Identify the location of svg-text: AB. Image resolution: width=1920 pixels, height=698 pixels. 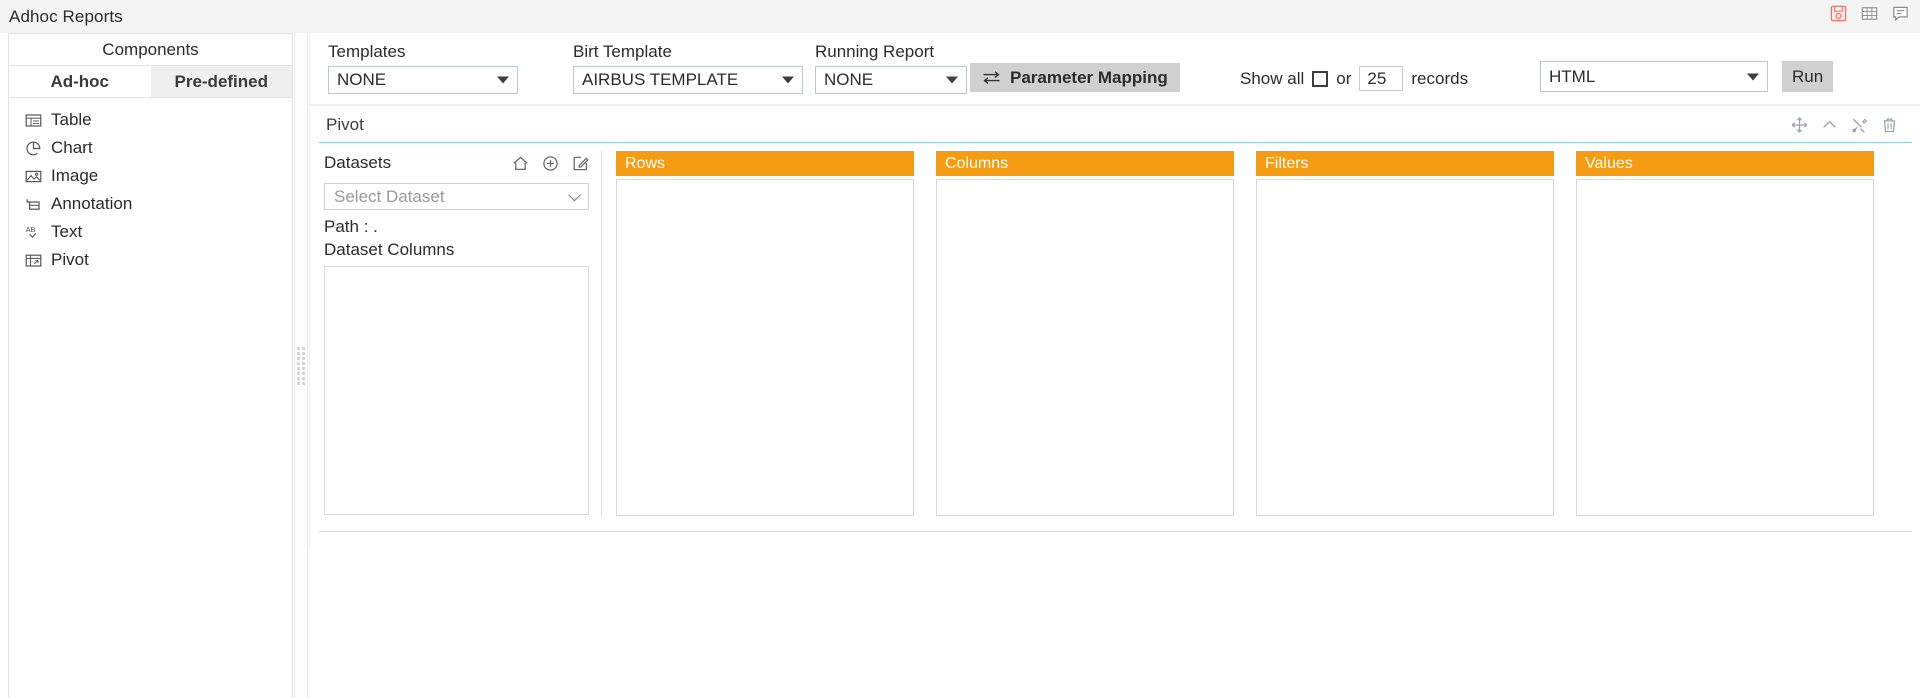
(31, 229).